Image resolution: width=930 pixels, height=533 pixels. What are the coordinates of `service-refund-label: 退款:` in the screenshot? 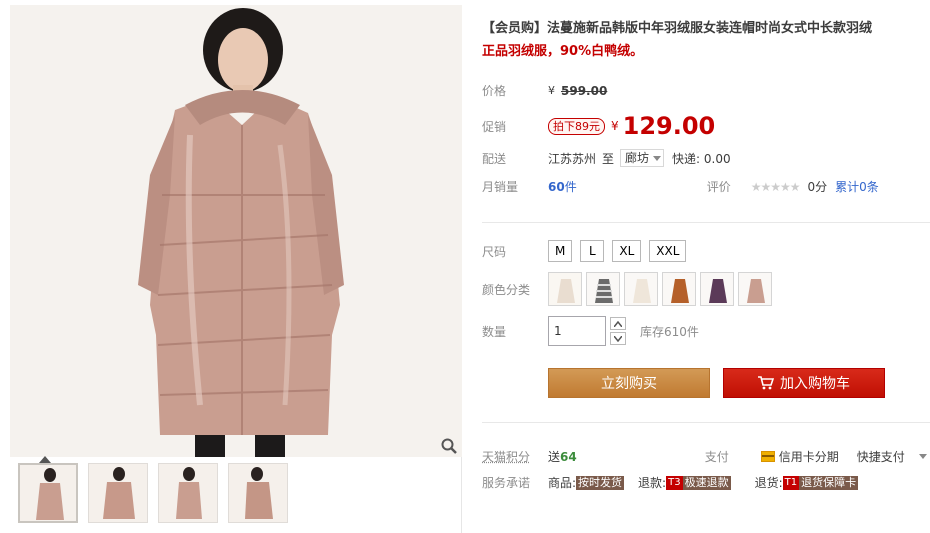 It's located at (652, 483).